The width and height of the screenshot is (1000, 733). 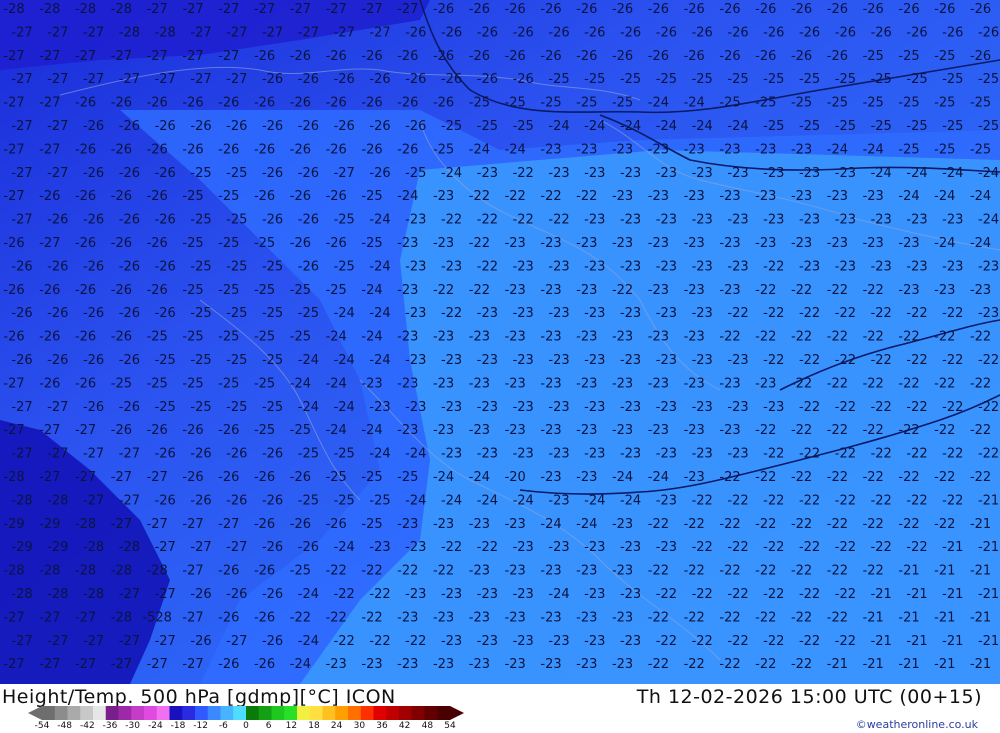 I want to click on credit-link: ©weatheronline.co.uk, so click(x=917, y=724).